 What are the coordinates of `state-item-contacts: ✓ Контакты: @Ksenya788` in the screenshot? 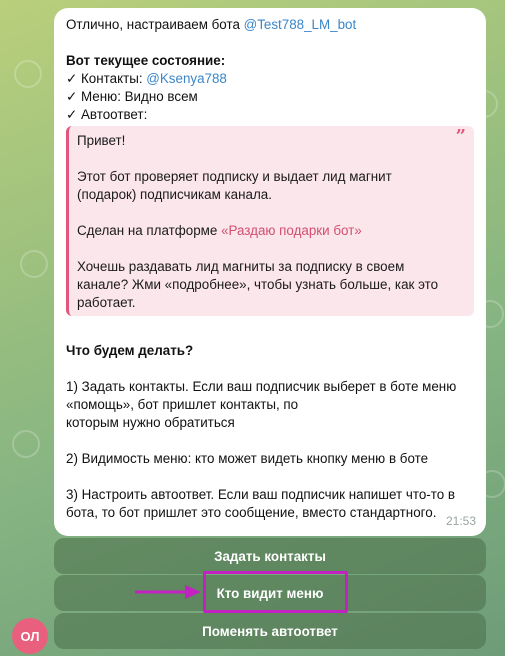 It's located at (270, 79).